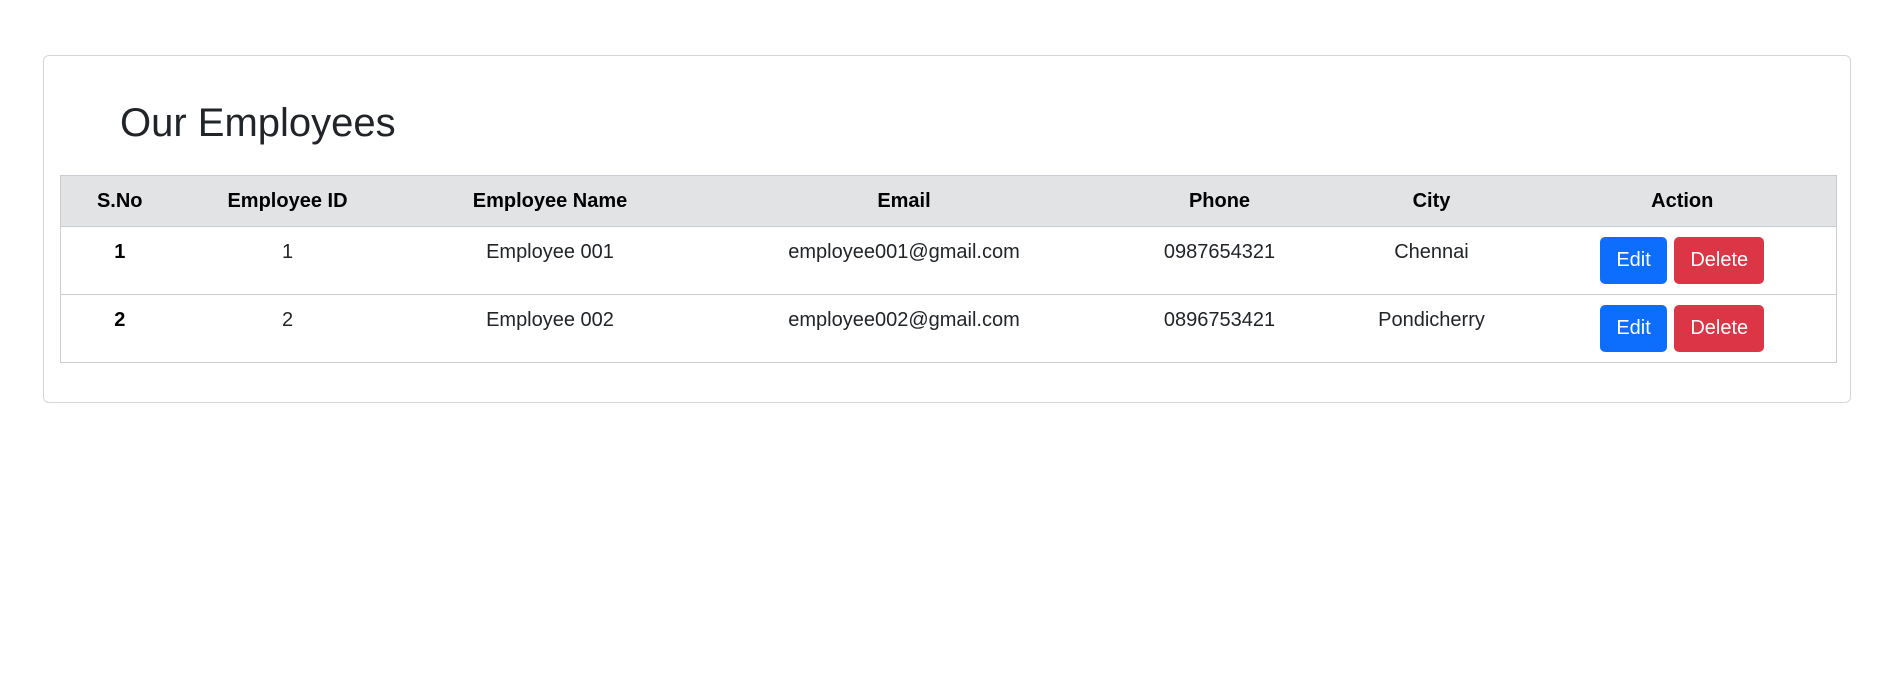 Image resolution: width=1891 pixels, height=677 pixels. I want to click on column-header-city: City, so click(1431, 201).